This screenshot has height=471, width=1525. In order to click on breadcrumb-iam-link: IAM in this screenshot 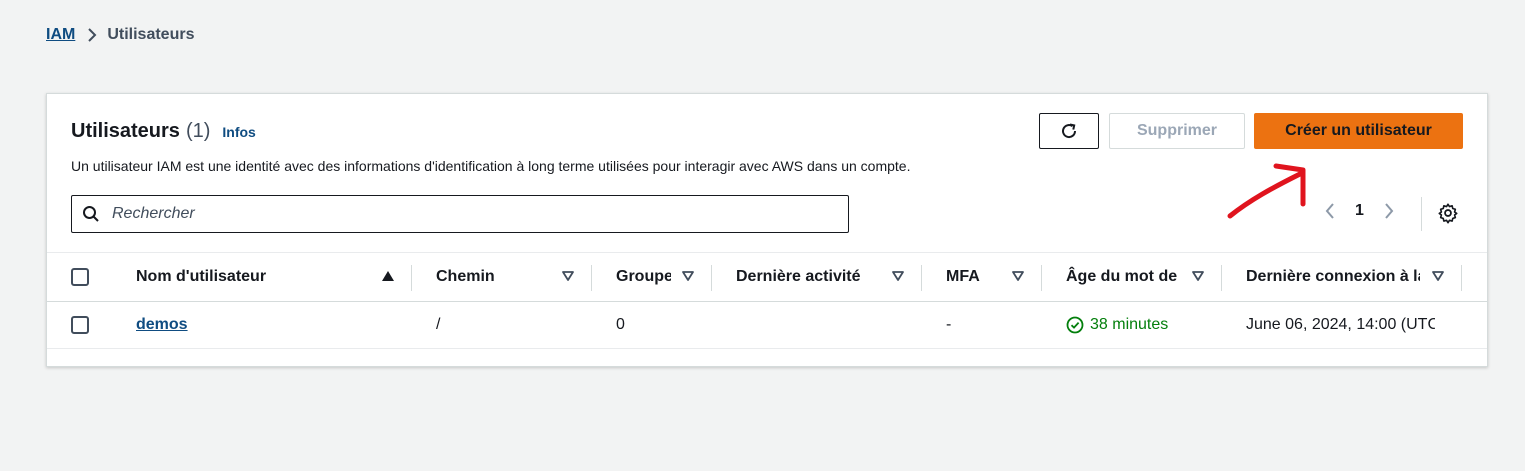, I will do `click(60, 35)`.